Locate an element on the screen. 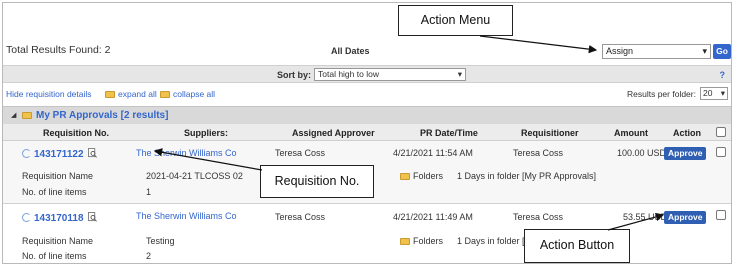 This screenshot has height=264, width=735. expand-all-label: expand all is located at coordinates (137, 94).